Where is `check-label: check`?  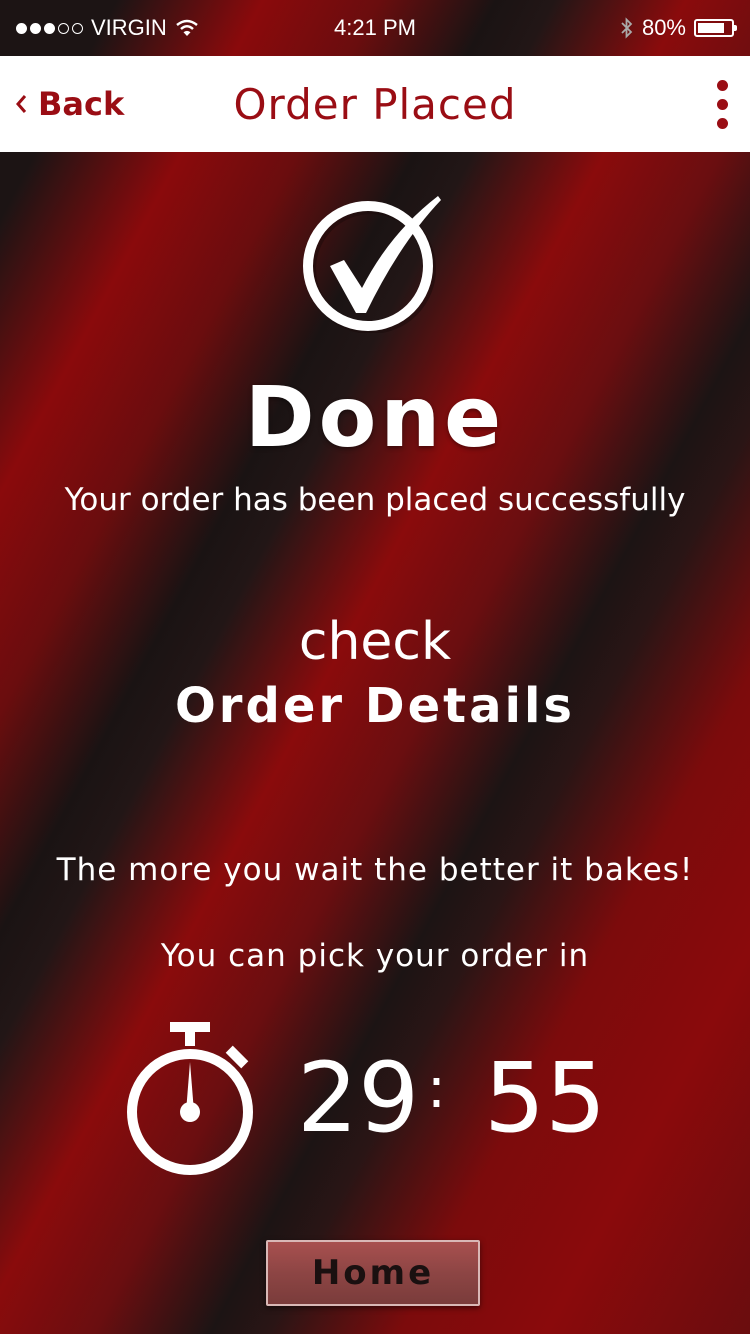 check-label: check is located at coordinates (375, 642).